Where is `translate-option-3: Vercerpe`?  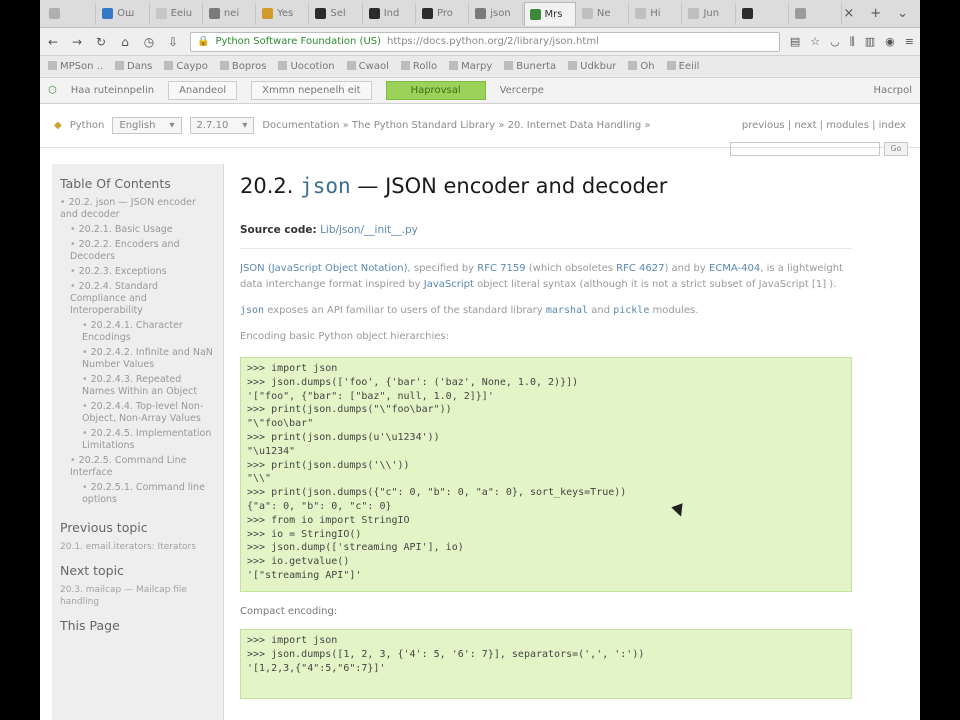 translate-option-3: Vercerpe is located at coordinates (522, 90).